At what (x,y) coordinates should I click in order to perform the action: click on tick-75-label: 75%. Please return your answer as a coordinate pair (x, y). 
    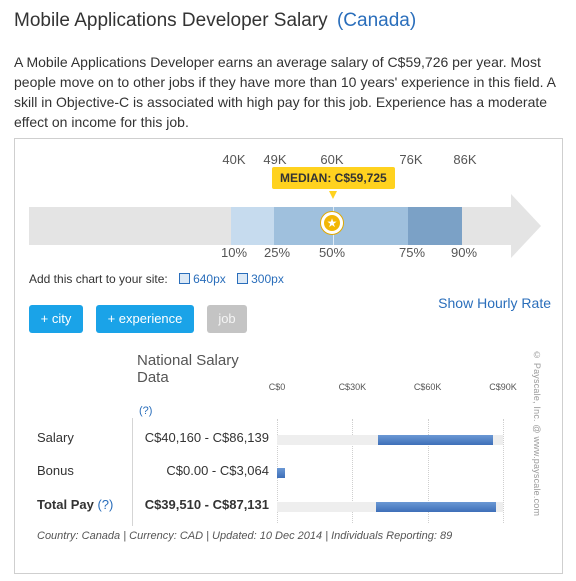
    Looking at the image, I should click on (412, 252).